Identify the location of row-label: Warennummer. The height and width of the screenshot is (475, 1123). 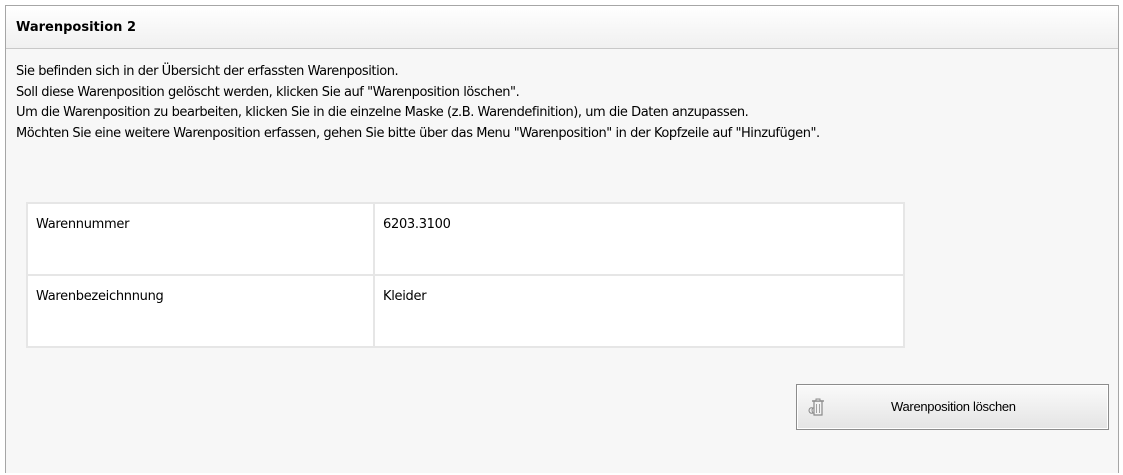
(200, 239).